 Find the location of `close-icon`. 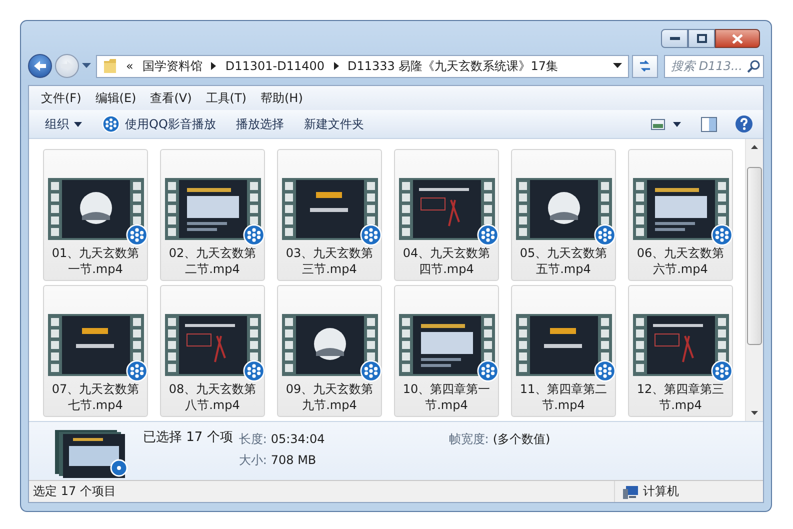

close-icon is located at coordinates (737, 39).